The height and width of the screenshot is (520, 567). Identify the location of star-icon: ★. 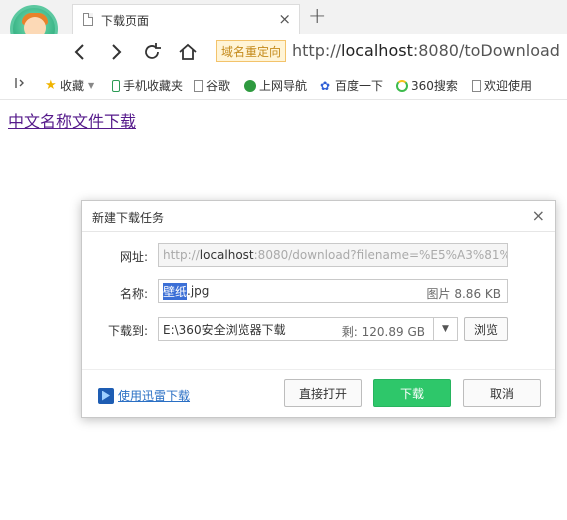
(51, 85).